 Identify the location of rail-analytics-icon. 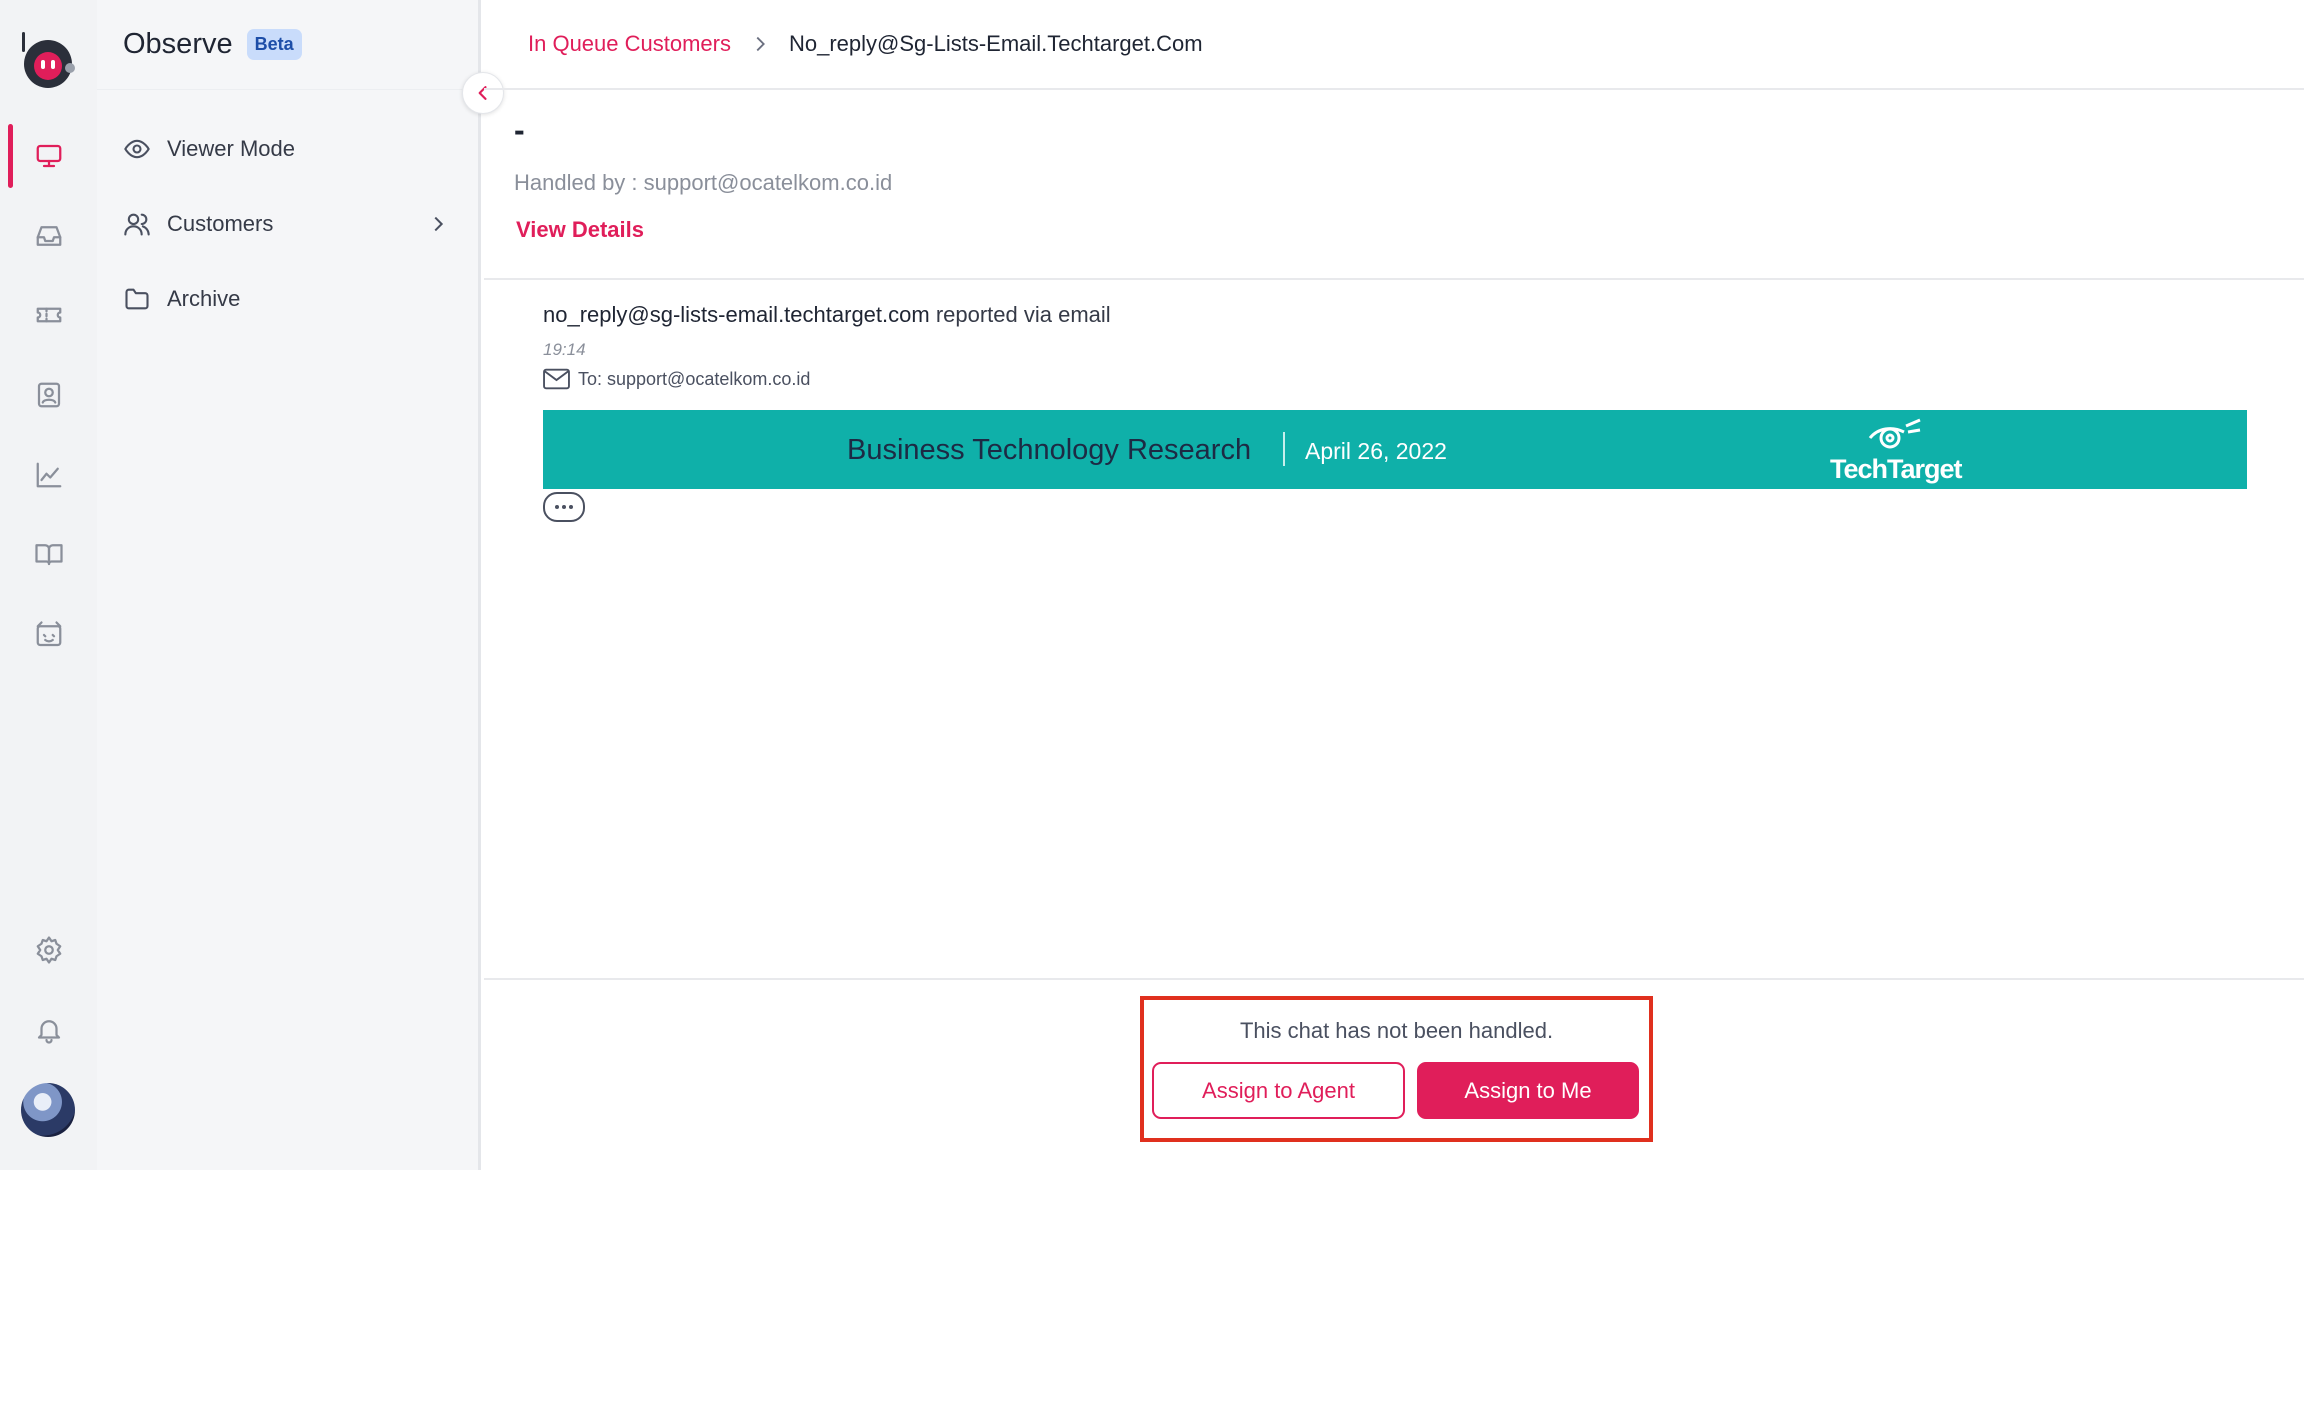
(48, 475).